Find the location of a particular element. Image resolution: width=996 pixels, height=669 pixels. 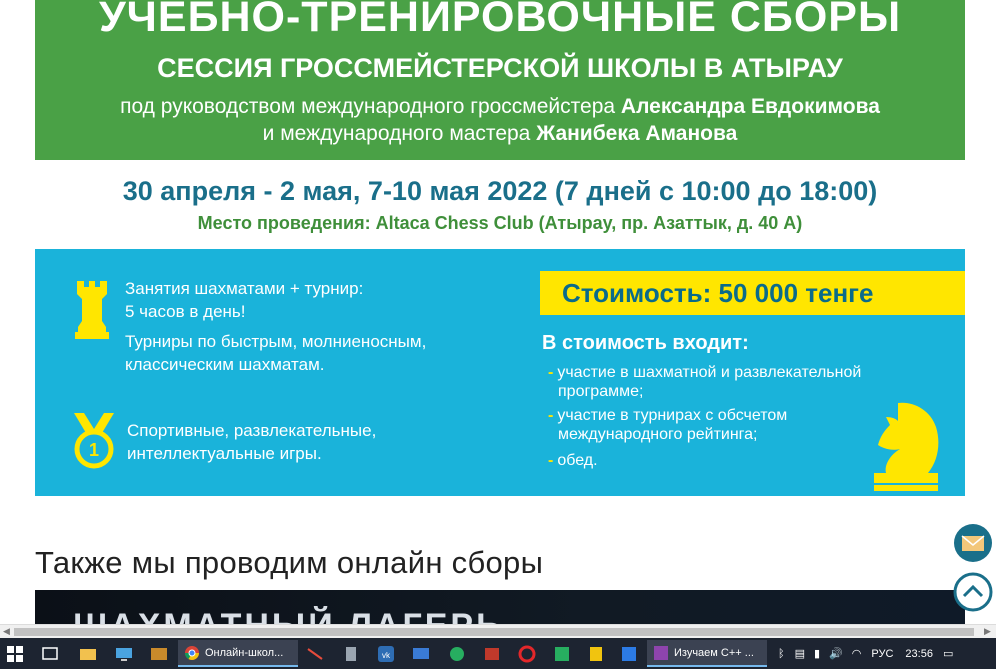

include-item-2: - участие в турнирах с обсчетом is located at coordinates (668, 415).